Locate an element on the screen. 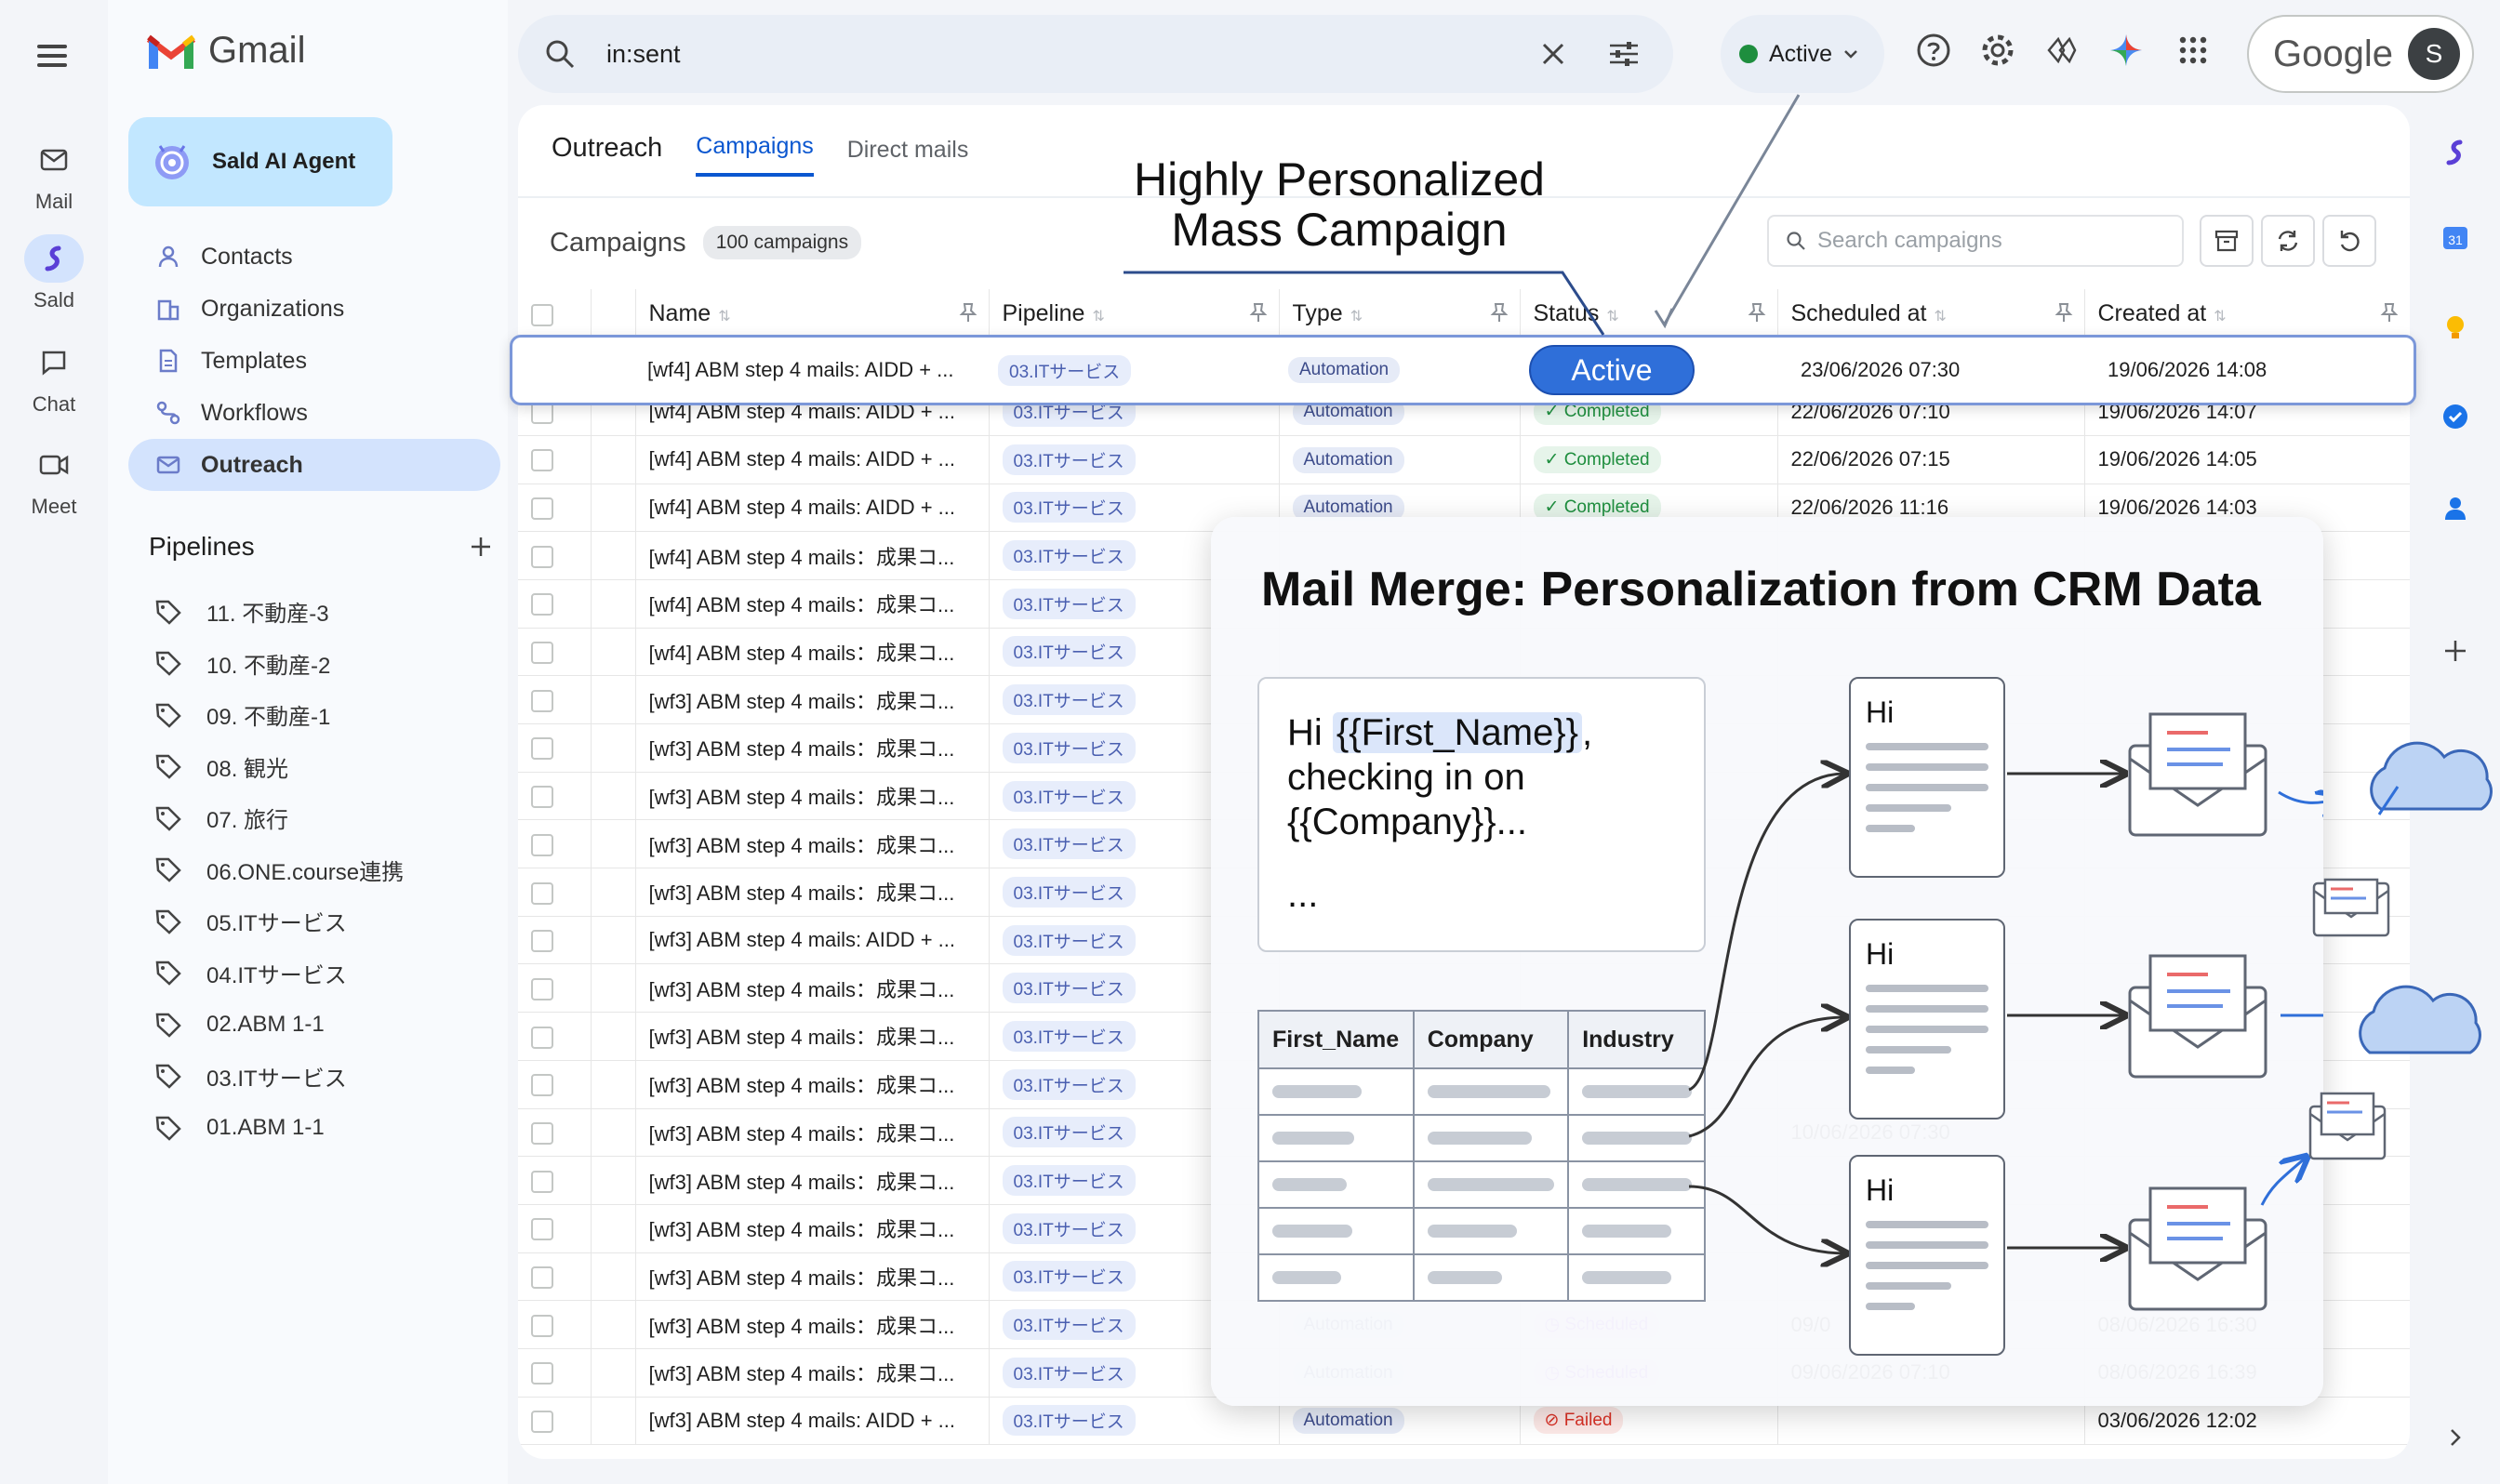 This screenshot has height=1484, width=2500. sidebar-pipeline-item: 08. 観光 is located at coordinates (279, 767).